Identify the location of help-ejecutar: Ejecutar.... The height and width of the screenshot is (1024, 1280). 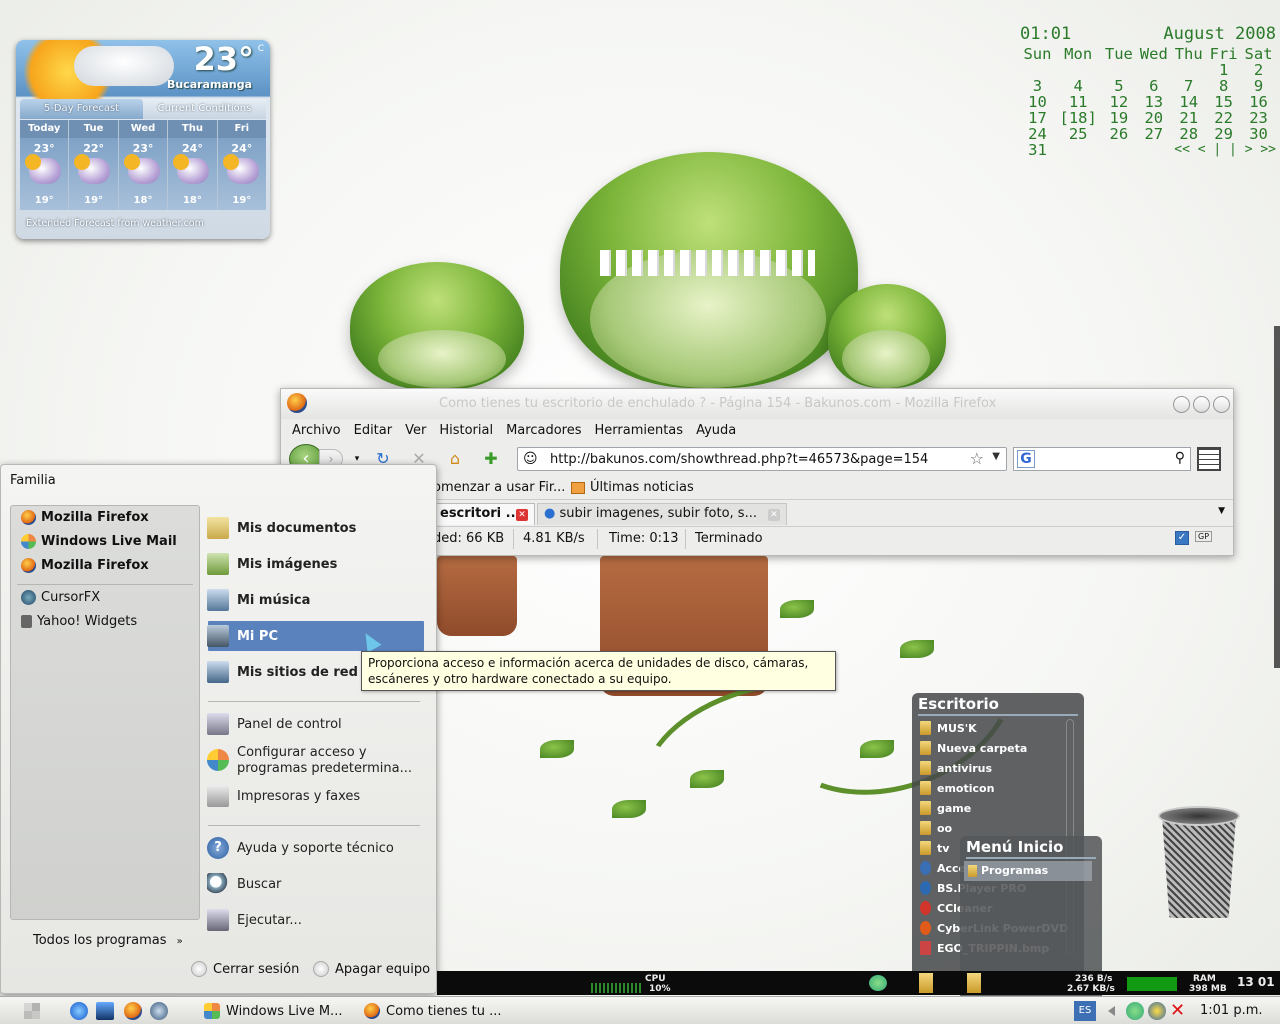
(254, 920).